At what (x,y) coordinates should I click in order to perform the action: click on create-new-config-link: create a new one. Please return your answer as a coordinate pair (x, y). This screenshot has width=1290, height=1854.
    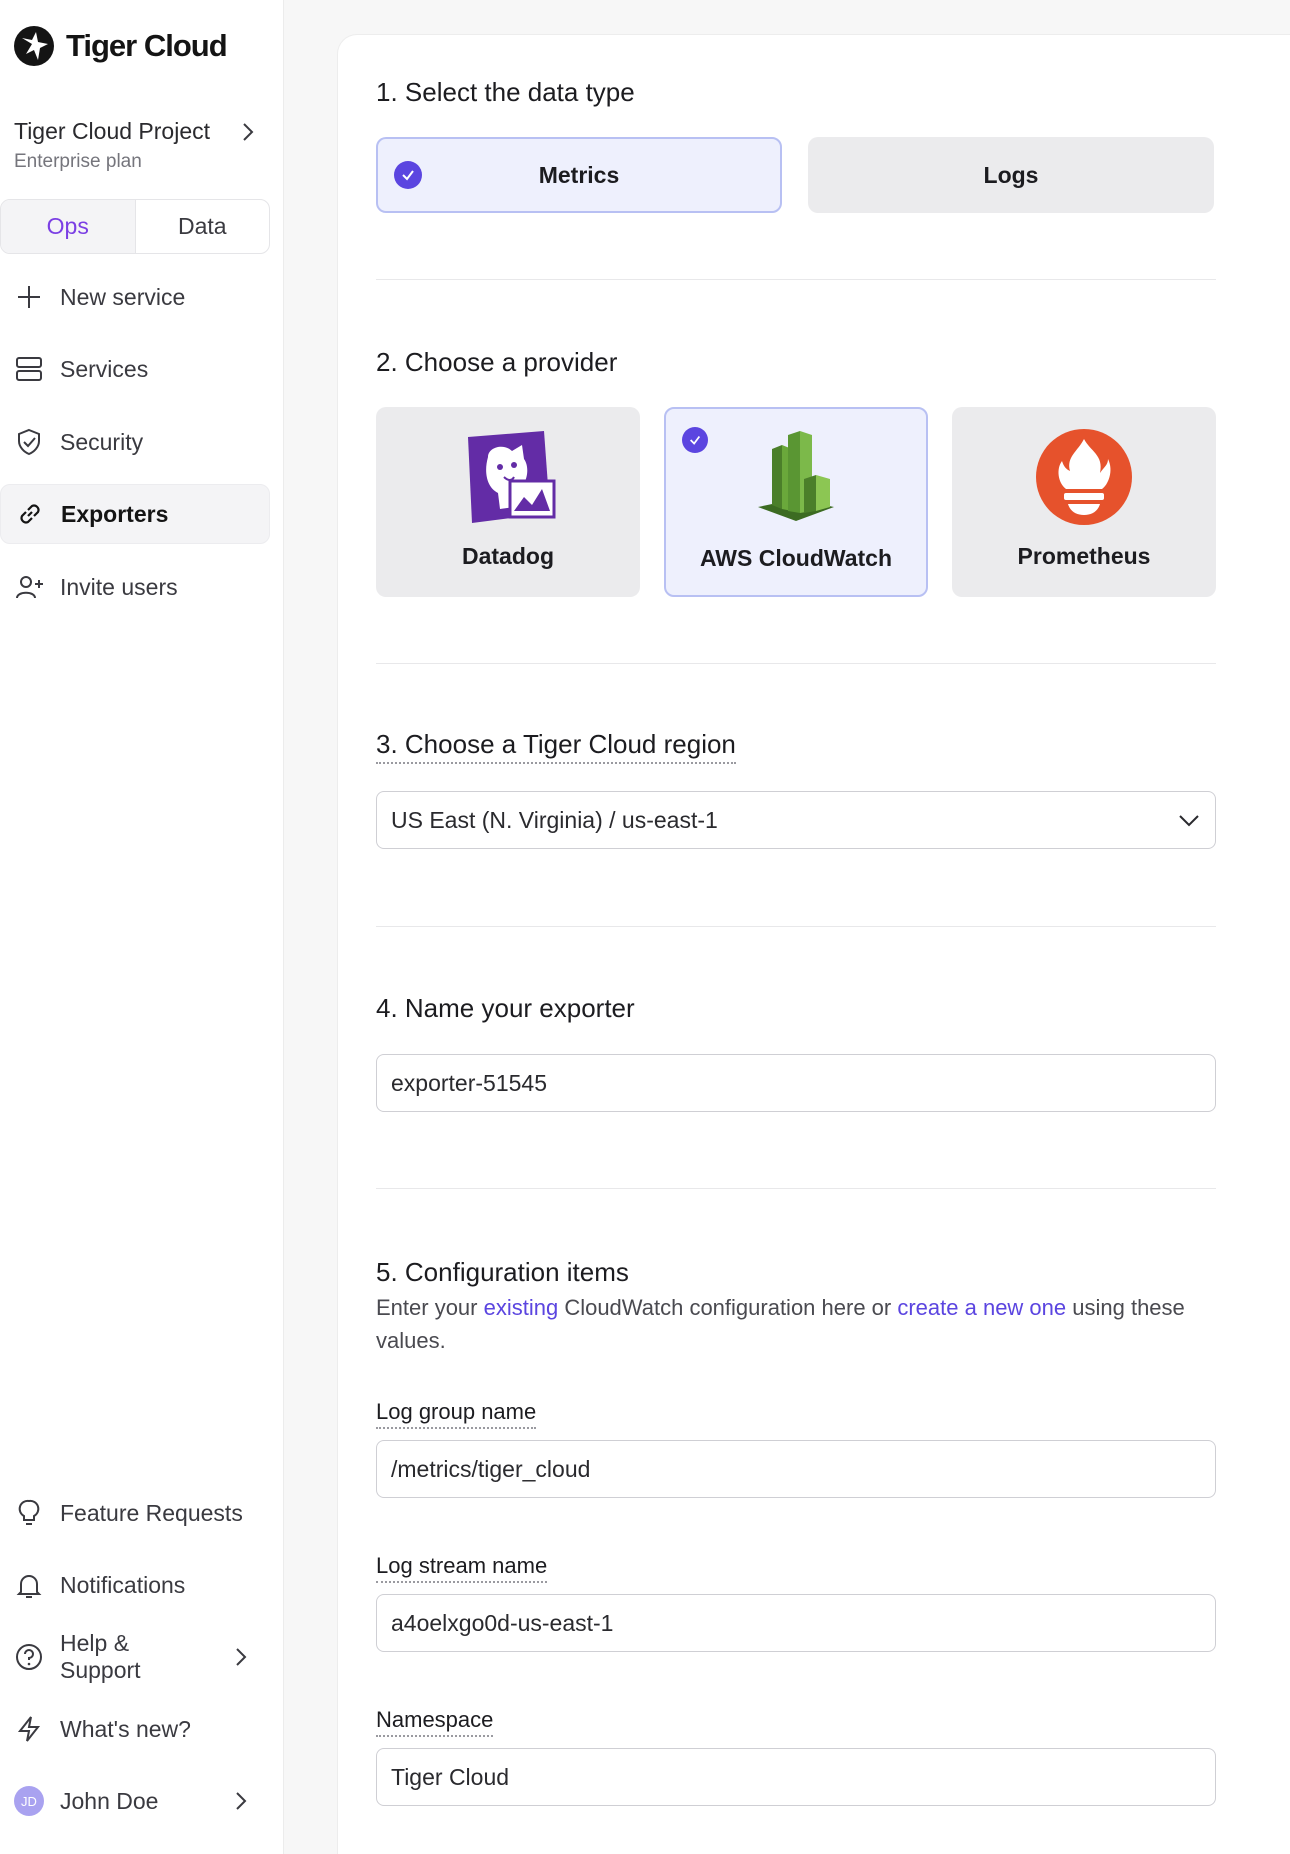
    Looking at the image, I should click on (981, 1307).